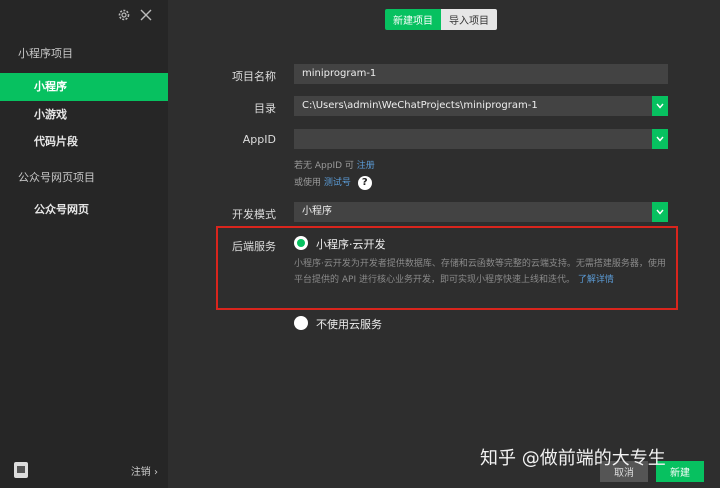 The height and width of the screenshot is (488, 720). What do you see at coordinates (56, 177) in the screenshot?
I see `section-official-account-projects: 公众号网页项目` at bounding box center [56, 177].